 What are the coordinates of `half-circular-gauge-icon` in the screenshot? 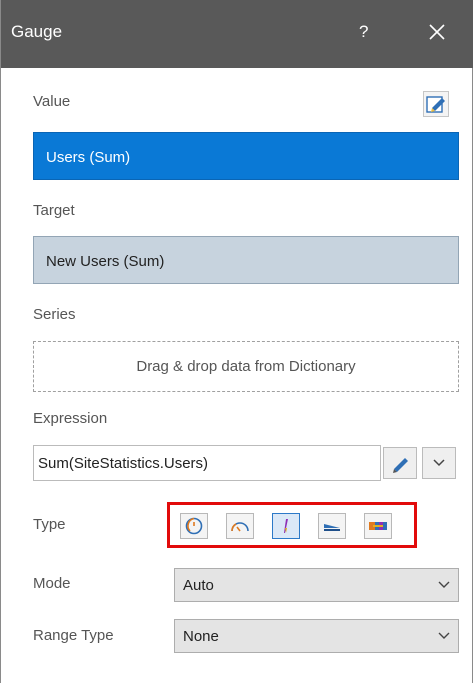 It's located at (240, 526).